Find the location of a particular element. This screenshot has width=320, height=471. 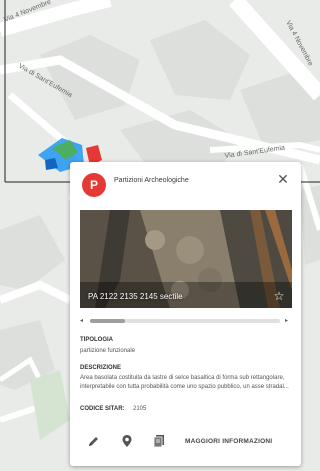

scroll-left-arrow: ◂ is located at coordinates (81, 320).